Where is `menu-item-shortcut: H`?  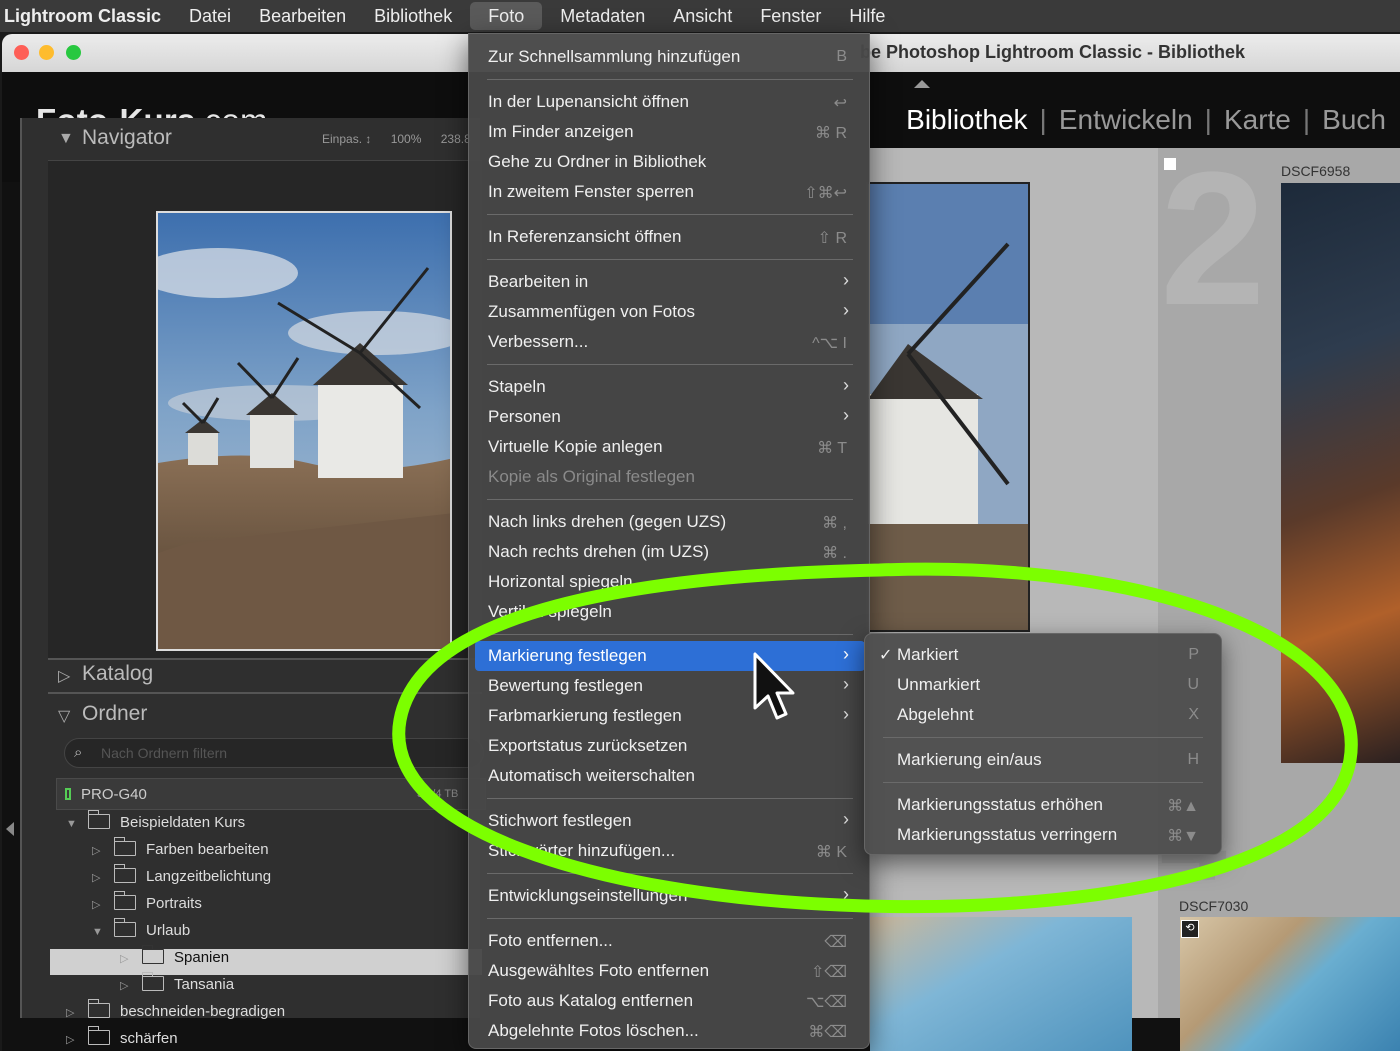
menu-item-shortcut: H is located at coordinates (1193, 759).